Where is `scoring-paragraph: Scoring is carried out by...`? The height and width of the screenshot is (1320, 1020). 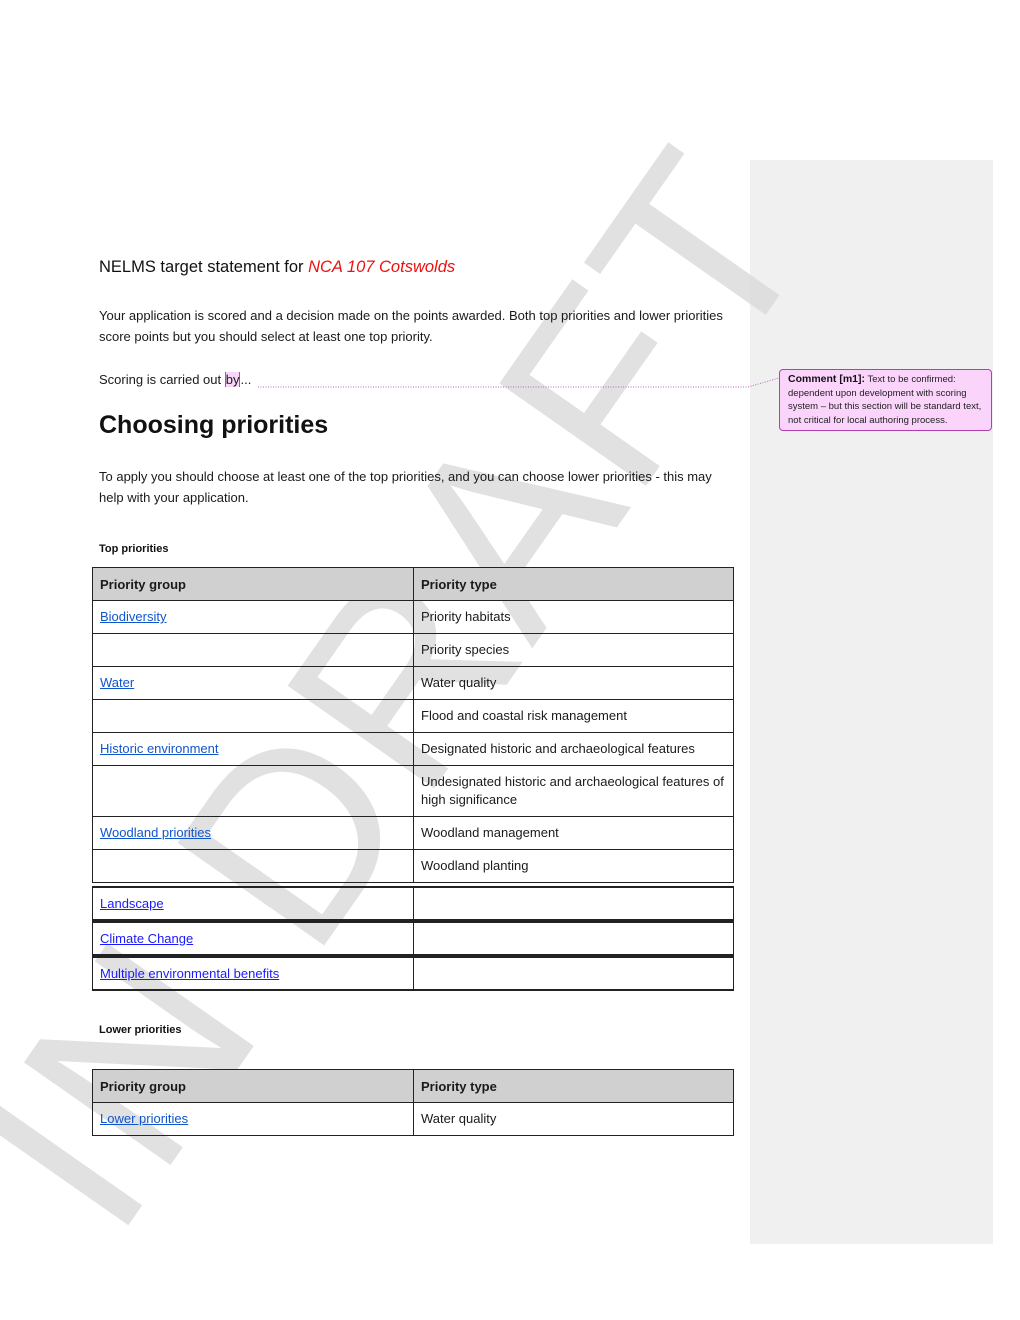
scoring-paragraph: Scoring is carried out by... is located at coordinates (419, 379).